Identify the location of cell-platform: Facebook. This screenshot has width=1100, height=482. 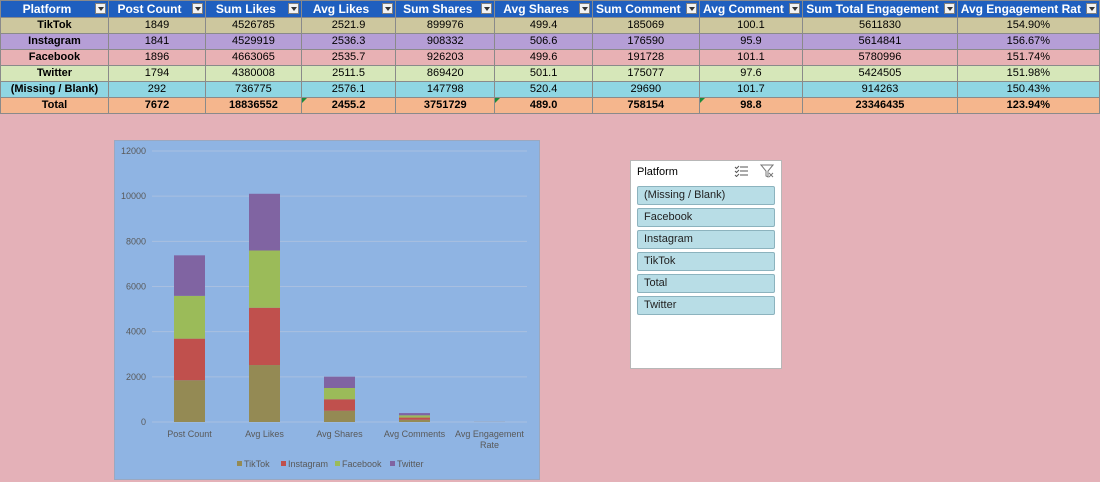
(54, 57).